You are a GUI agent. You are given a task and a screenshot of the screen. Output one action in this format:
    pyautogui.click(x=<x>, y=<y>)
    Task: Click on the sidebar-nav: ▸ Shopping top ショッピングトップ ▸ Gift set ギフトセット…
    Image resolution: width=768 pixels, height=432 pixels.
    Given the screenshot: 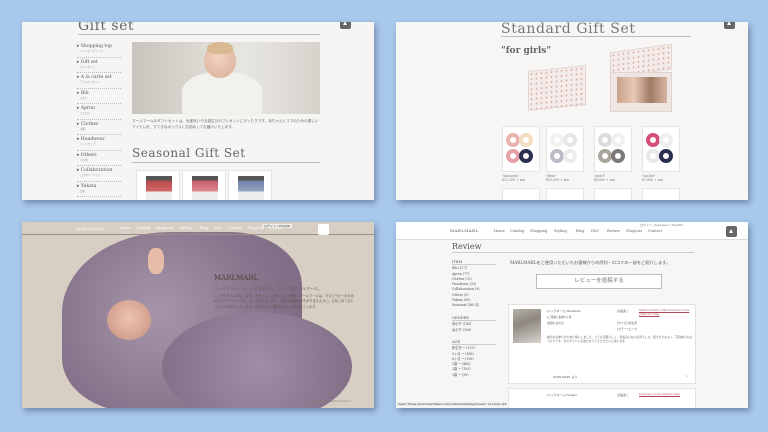 What is the action you would take?
    pyautogui.click(x=99, y=119)
    